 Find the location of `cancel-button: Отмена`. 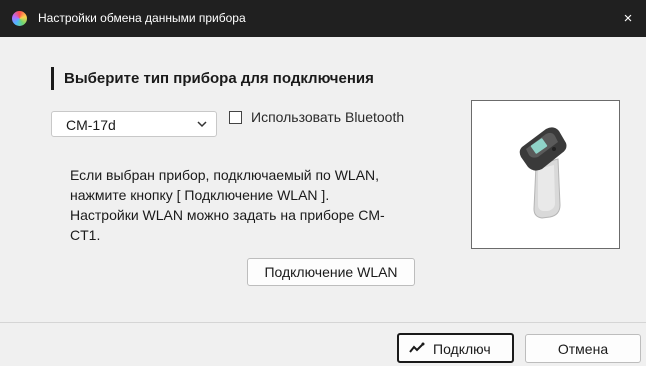

cancel-button: Отмена is located at coordinates (583, 348).